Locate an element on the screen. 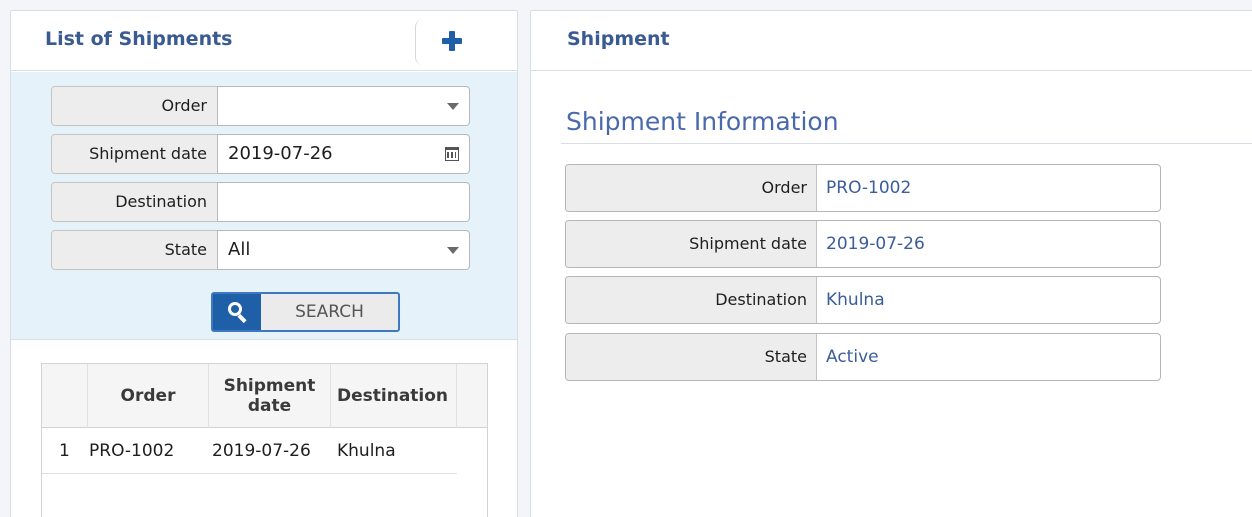  filter-order-select is located at coordinates (343, 106).